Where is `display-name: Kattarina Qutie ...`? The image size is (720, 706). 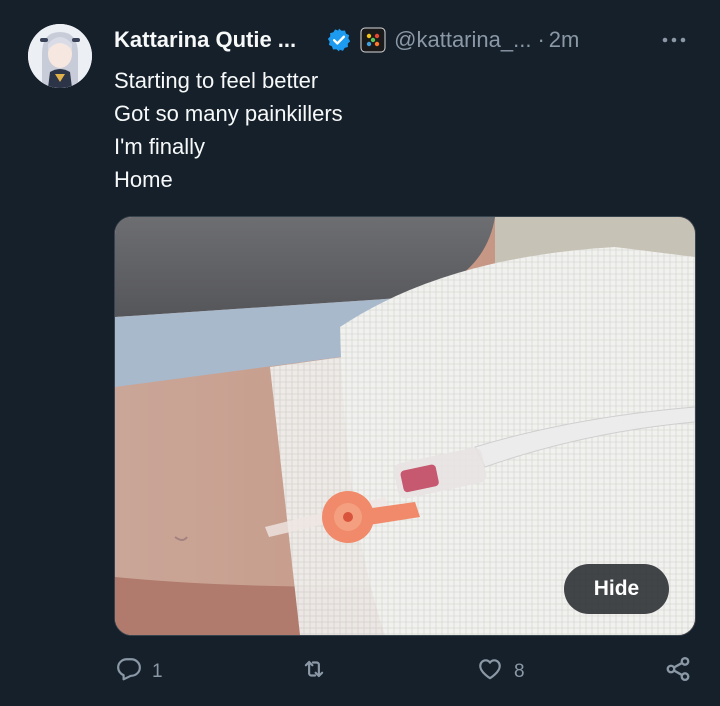
display-name: Kattarina Qutie ... is located at coordinates (205, 40).